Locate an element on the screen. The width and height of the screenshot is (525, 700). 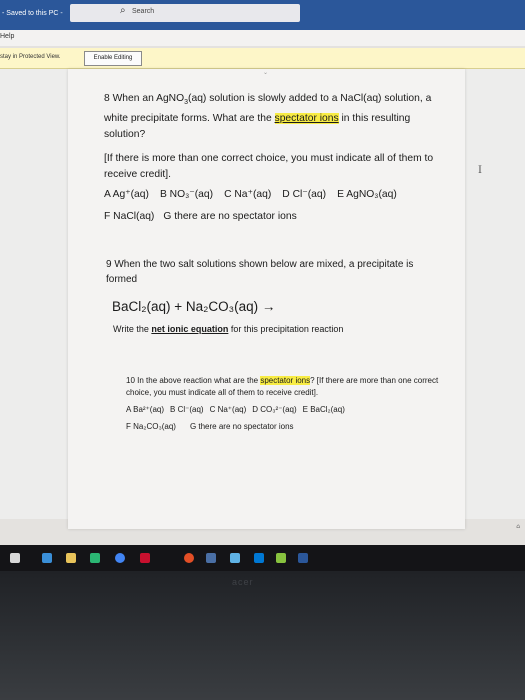
title-bar: - Saved to this PC - ⌕ Search is located at coordinates (262, 15).